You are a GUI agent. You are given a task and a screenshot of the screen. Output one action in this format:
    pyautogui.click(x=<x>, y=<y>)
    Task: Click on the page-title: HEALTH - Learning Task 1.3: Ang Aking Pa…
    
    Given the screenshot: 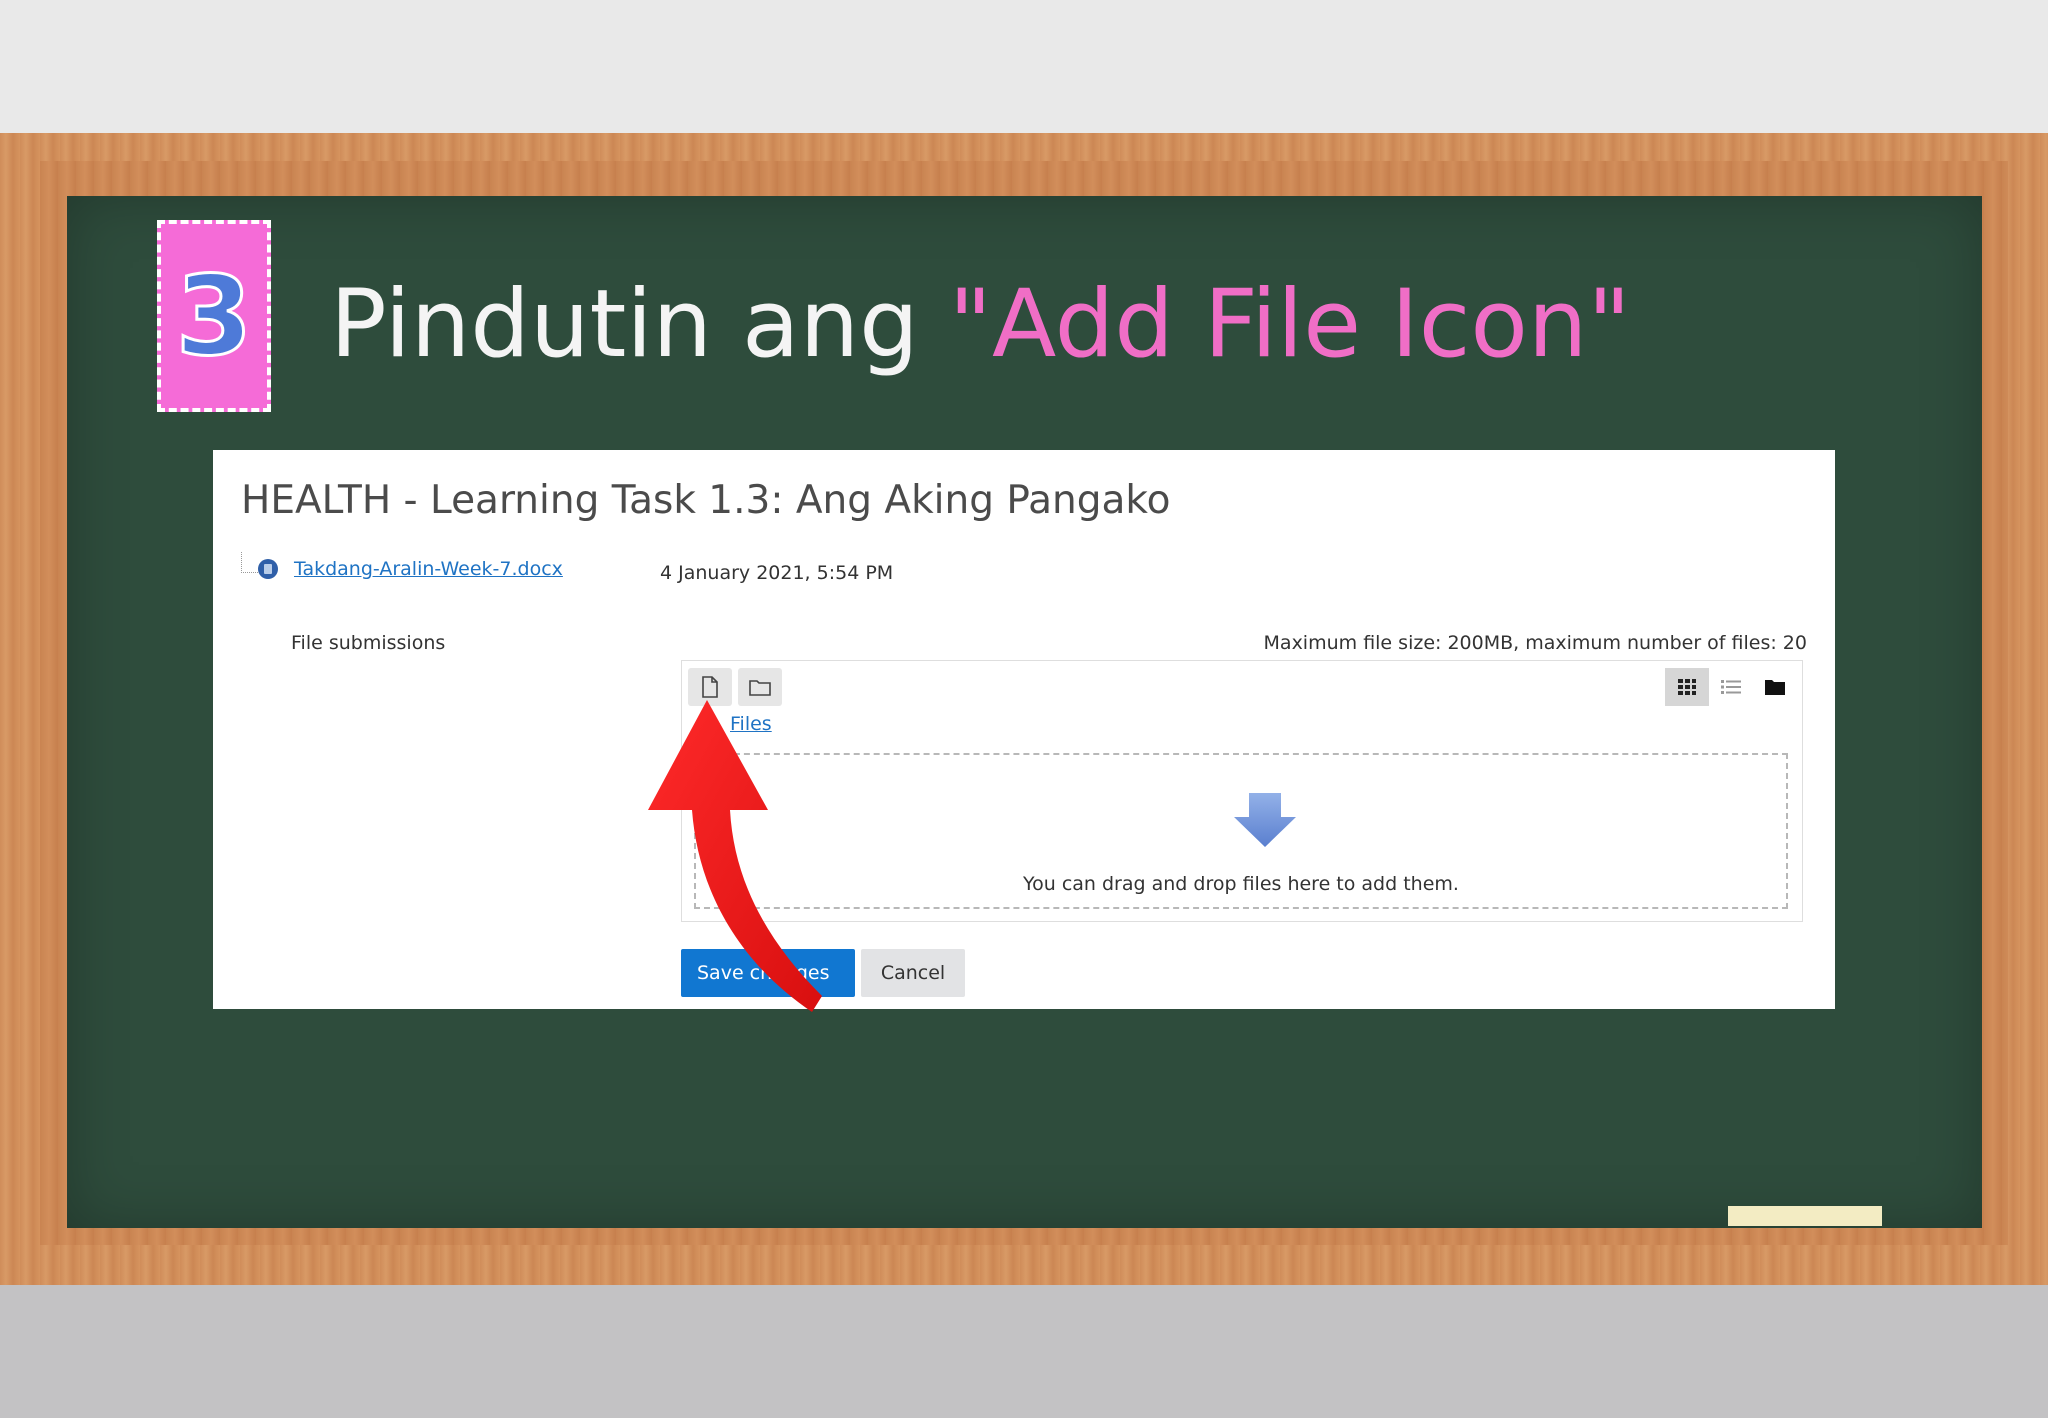 What is the action you would take?
    pyautogui.click(x=706, y=500)
    